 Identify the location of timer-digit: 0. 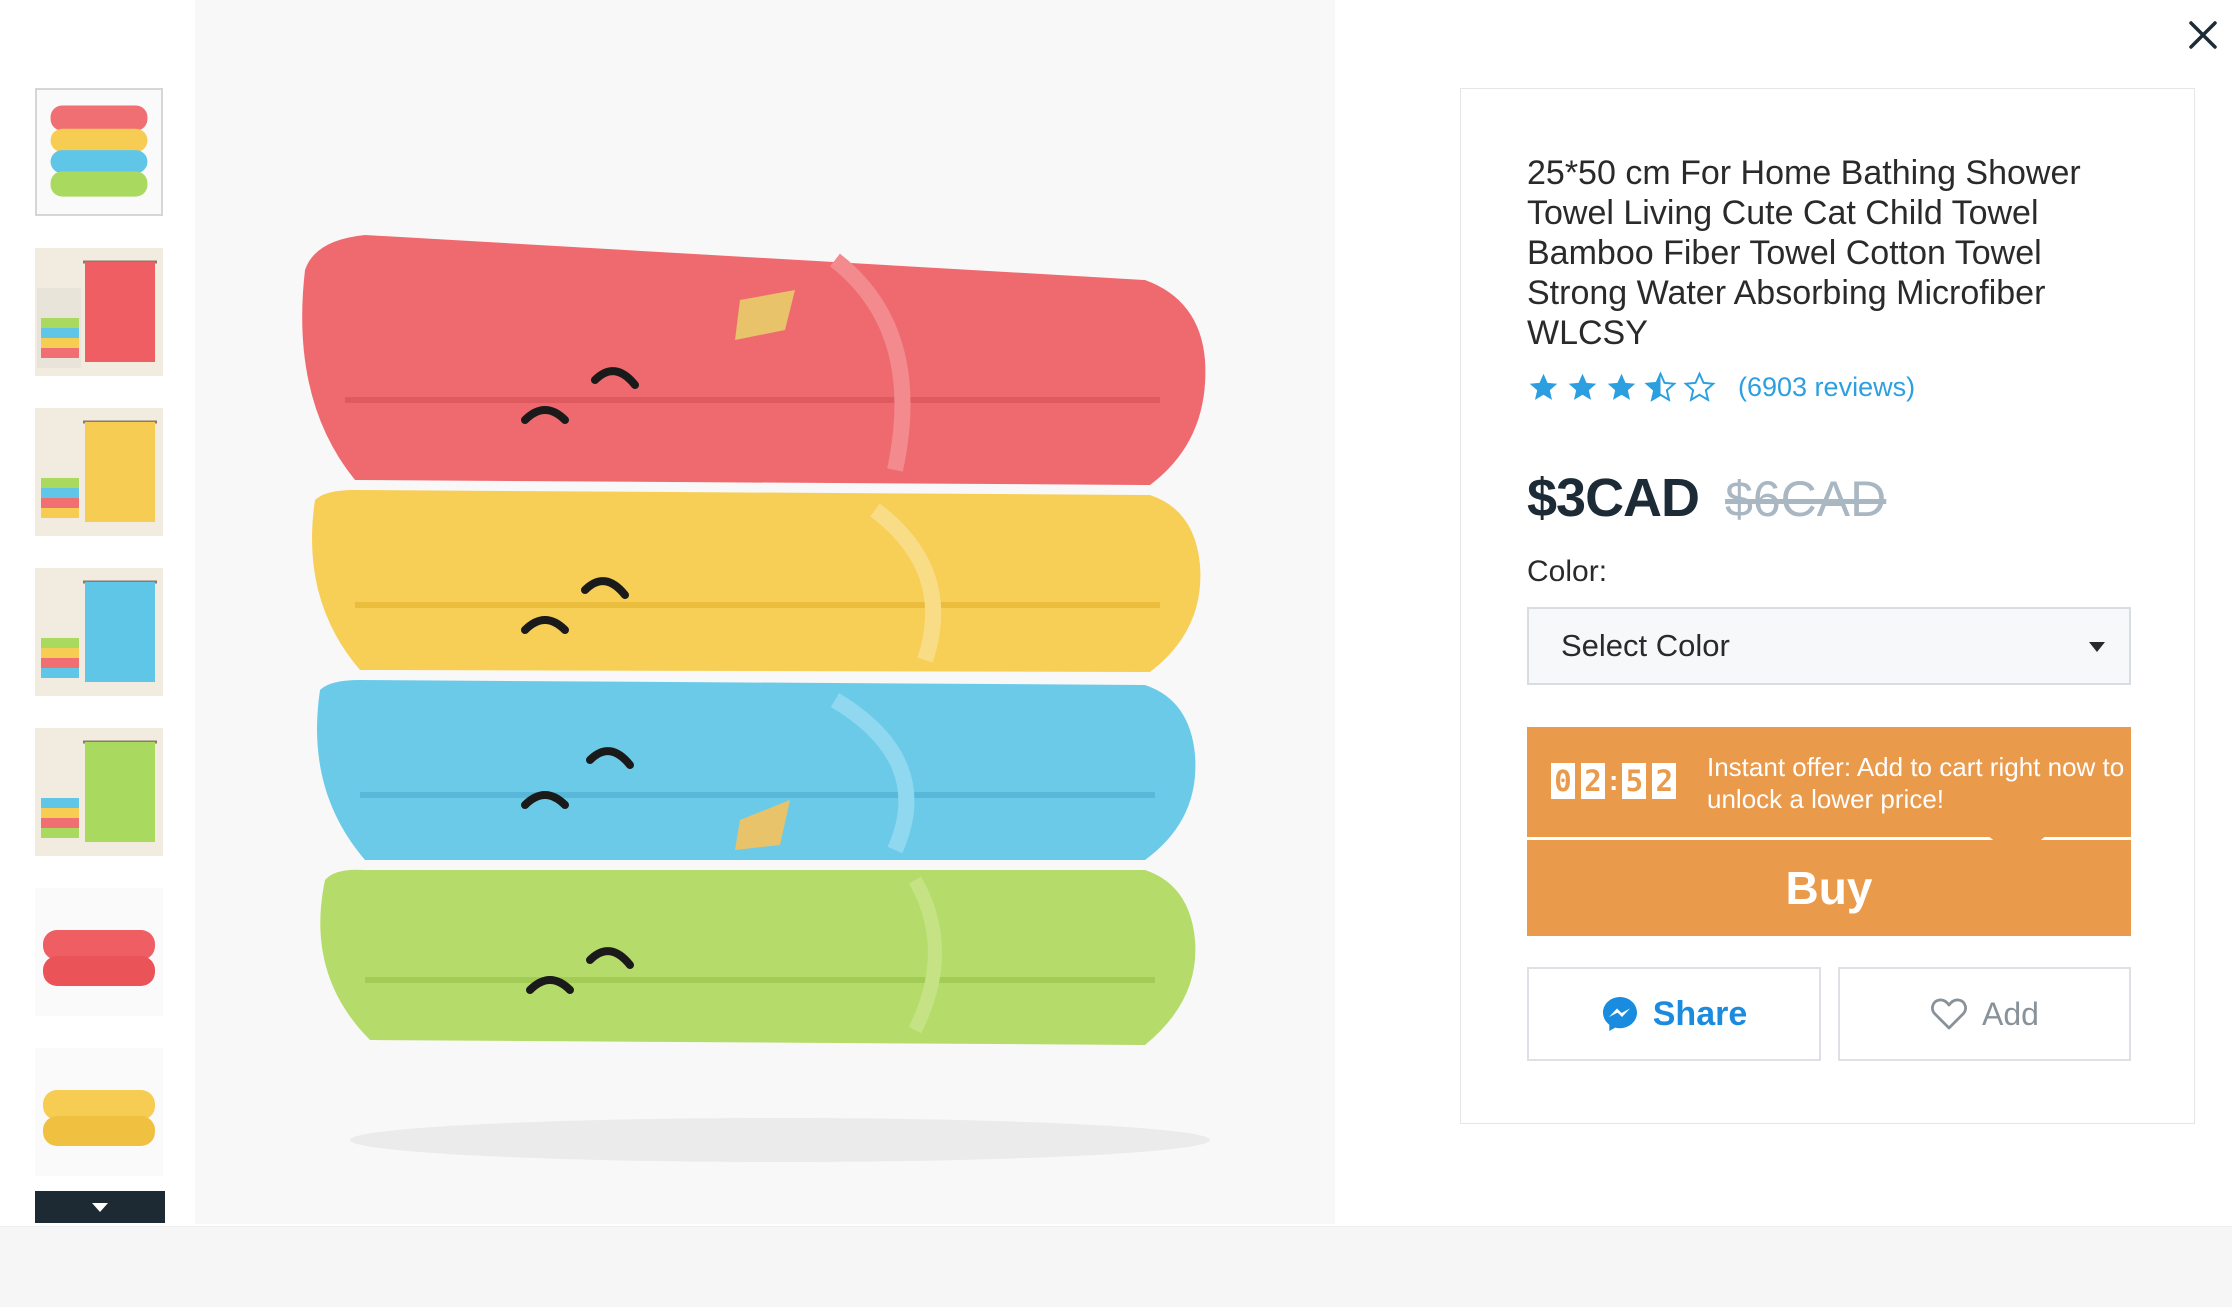
(1563, 781).